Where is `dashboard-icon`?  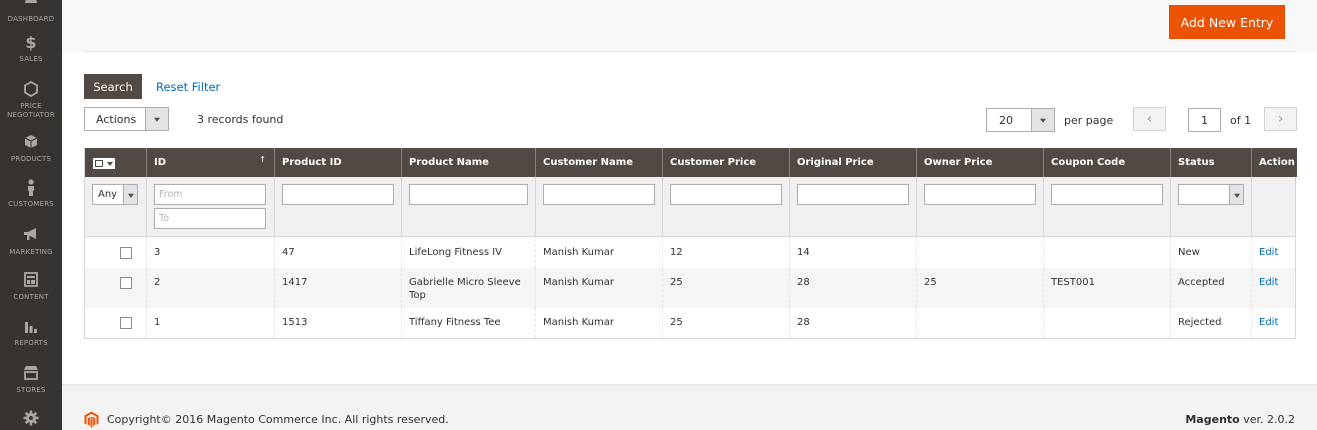 dashboard-icon is located at coordinates (31, 6).